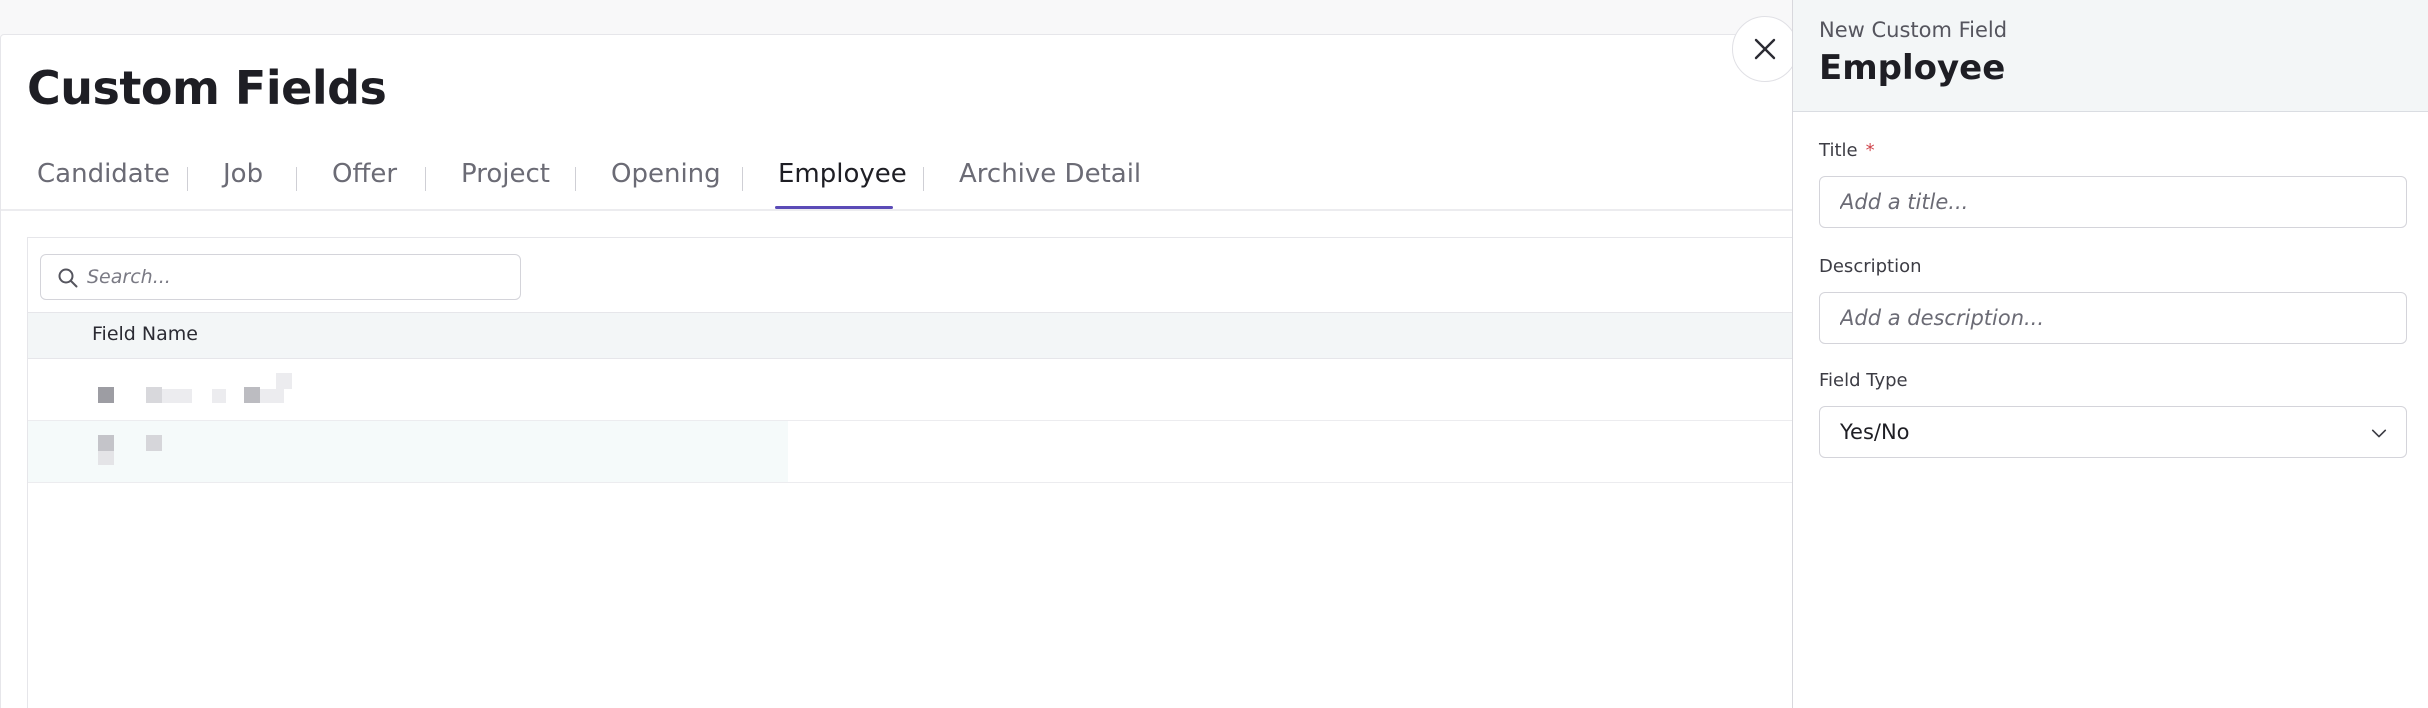 The width and height of the screenshot is (2428, 708). I want to click on description-label: Description, so click(1870, 266).